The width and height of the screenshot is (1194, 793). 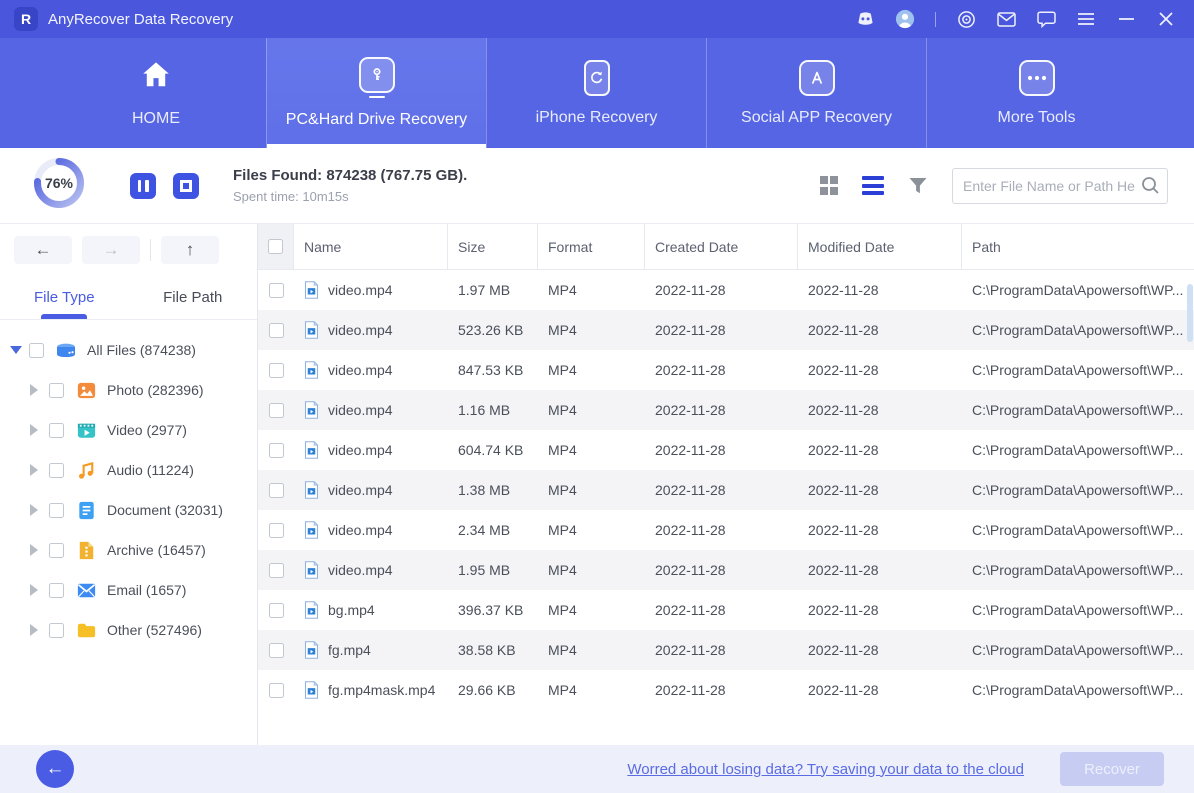 I want to click on file-name: video.mp4, so click(x=360, y=330).